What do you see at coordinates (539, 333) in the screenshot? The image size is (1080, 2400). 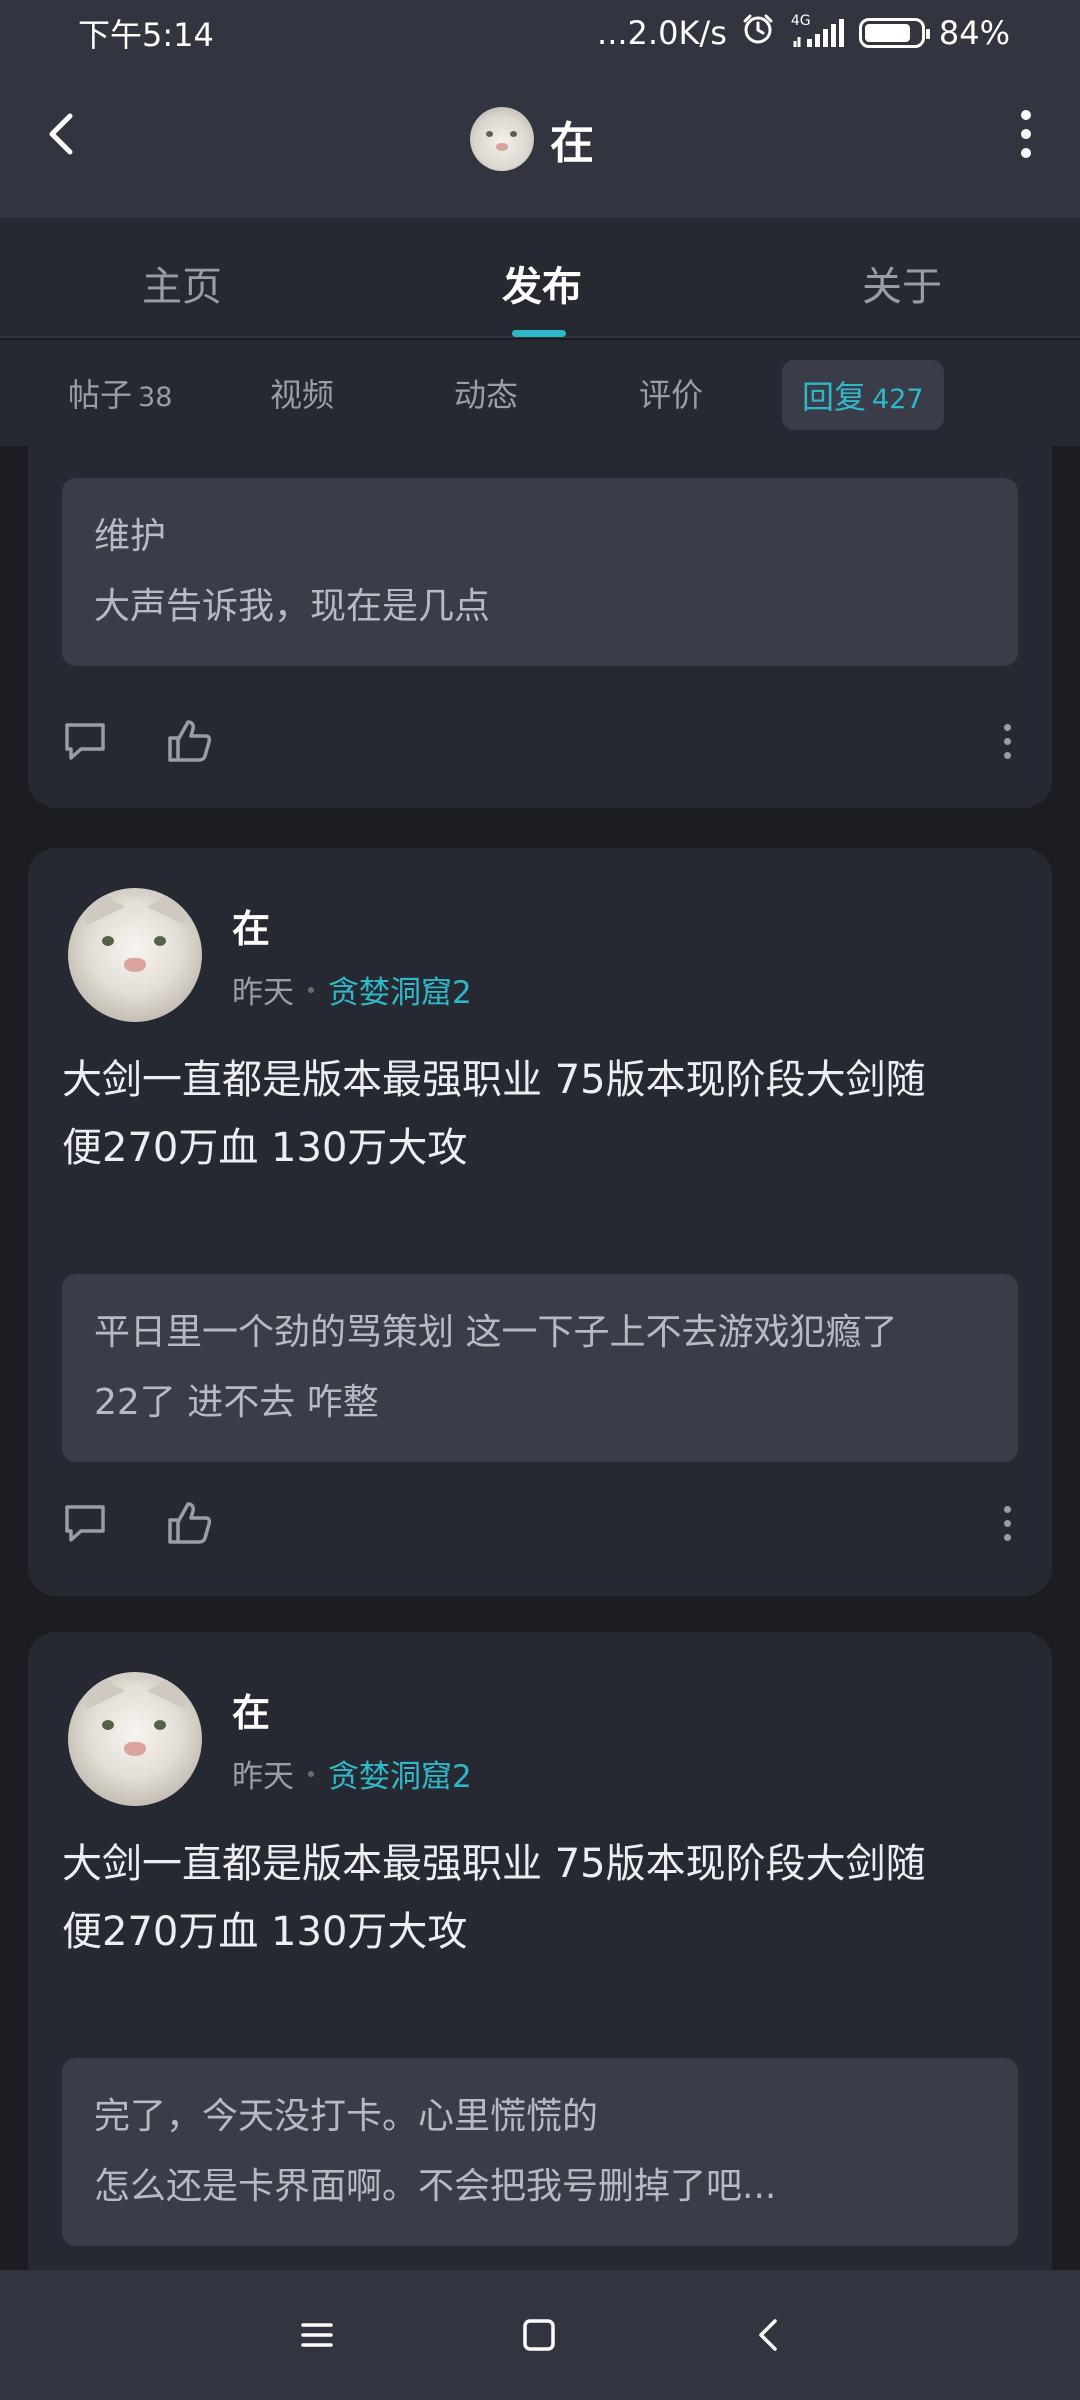 I see `tab-indicator` at bounding box center [539, 333].